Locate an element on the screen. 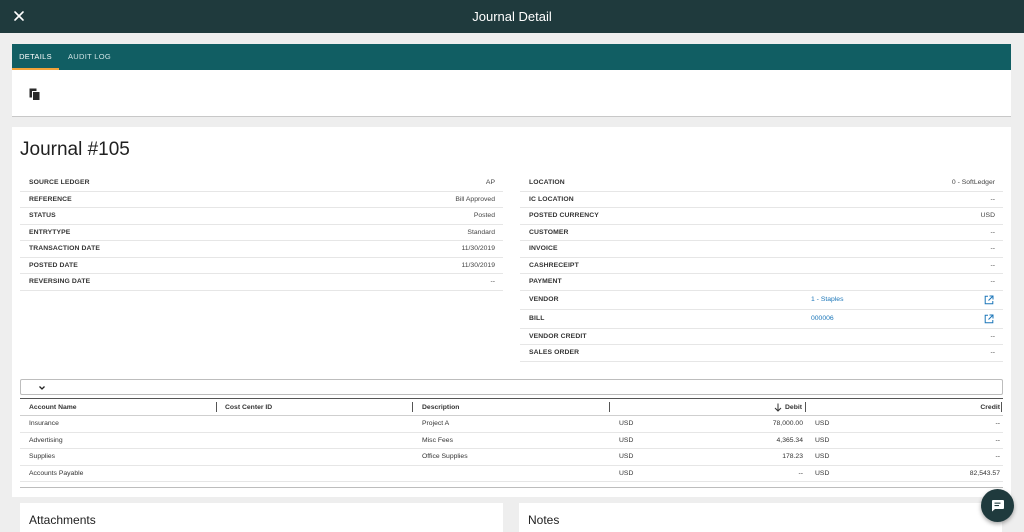 Image resolution: width=1024 pixels, height=532 pixels. prop-value: Bill Approved is located at coordinates (475, 199).